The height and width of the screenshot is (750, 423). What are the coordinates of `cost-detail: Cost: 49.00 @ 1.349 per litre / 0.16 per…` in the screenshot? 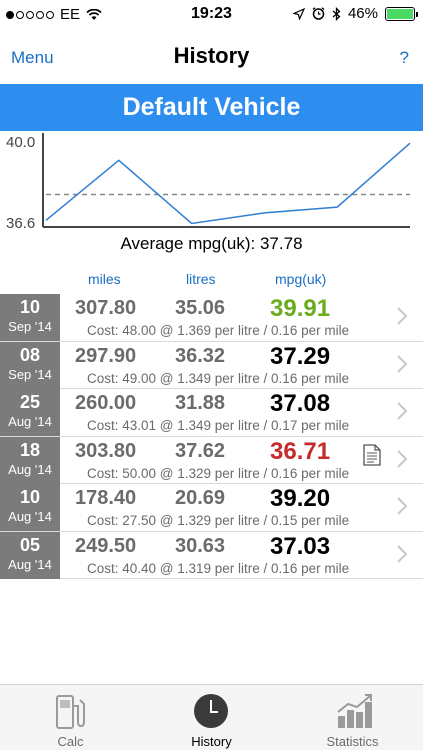 It's located at (218, 378).